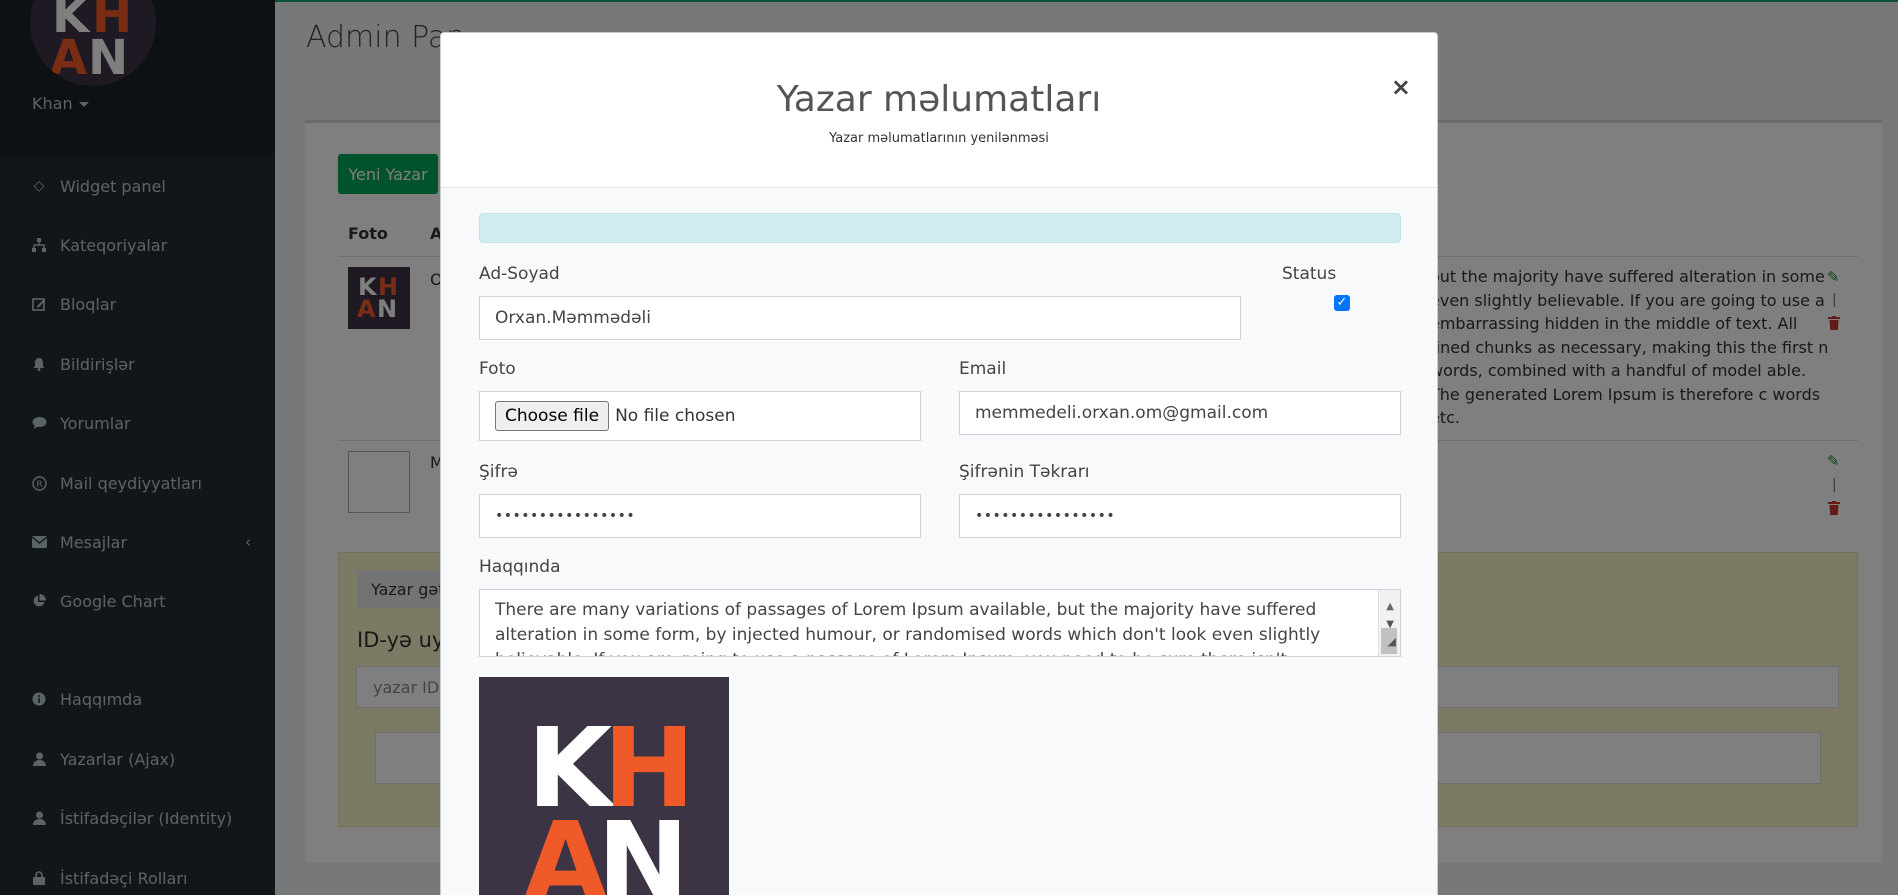 The height and width of the screenshot is (895, 1898). What do you see at coordinates (552, 416) in the screenshot?
I see `choose-file-button: Choose file` at bounding box center [552, 416].